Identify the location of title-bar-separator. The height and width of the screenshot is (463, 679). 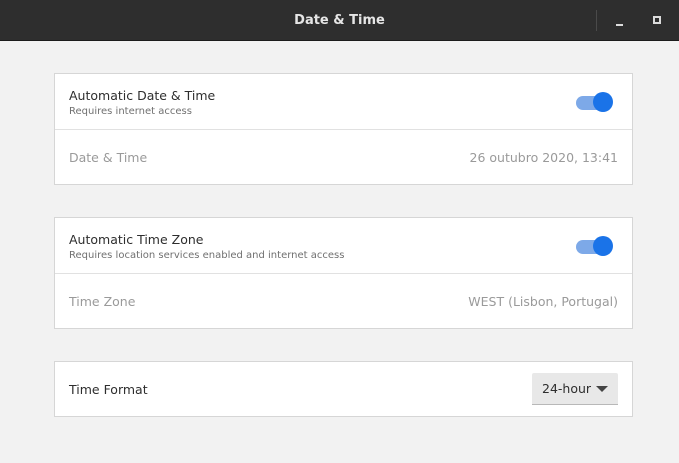
(596, 20).